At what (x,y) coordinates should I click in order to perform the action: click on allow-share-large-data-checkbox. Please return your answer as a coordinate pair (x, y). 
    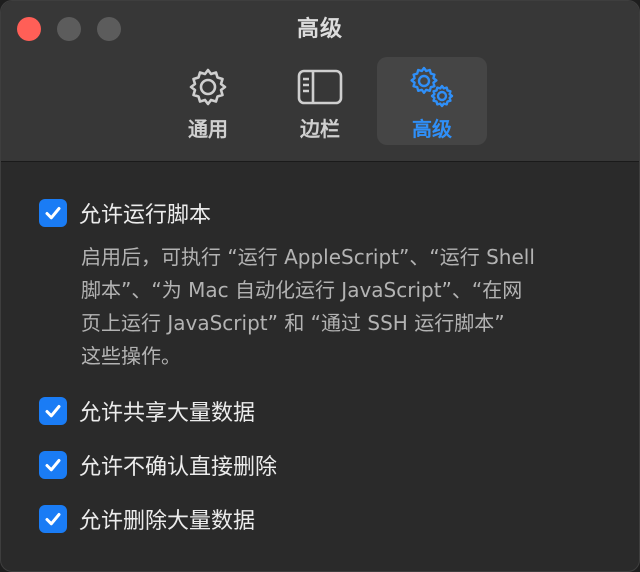
    Looking at the image, I should click on (53, 411).